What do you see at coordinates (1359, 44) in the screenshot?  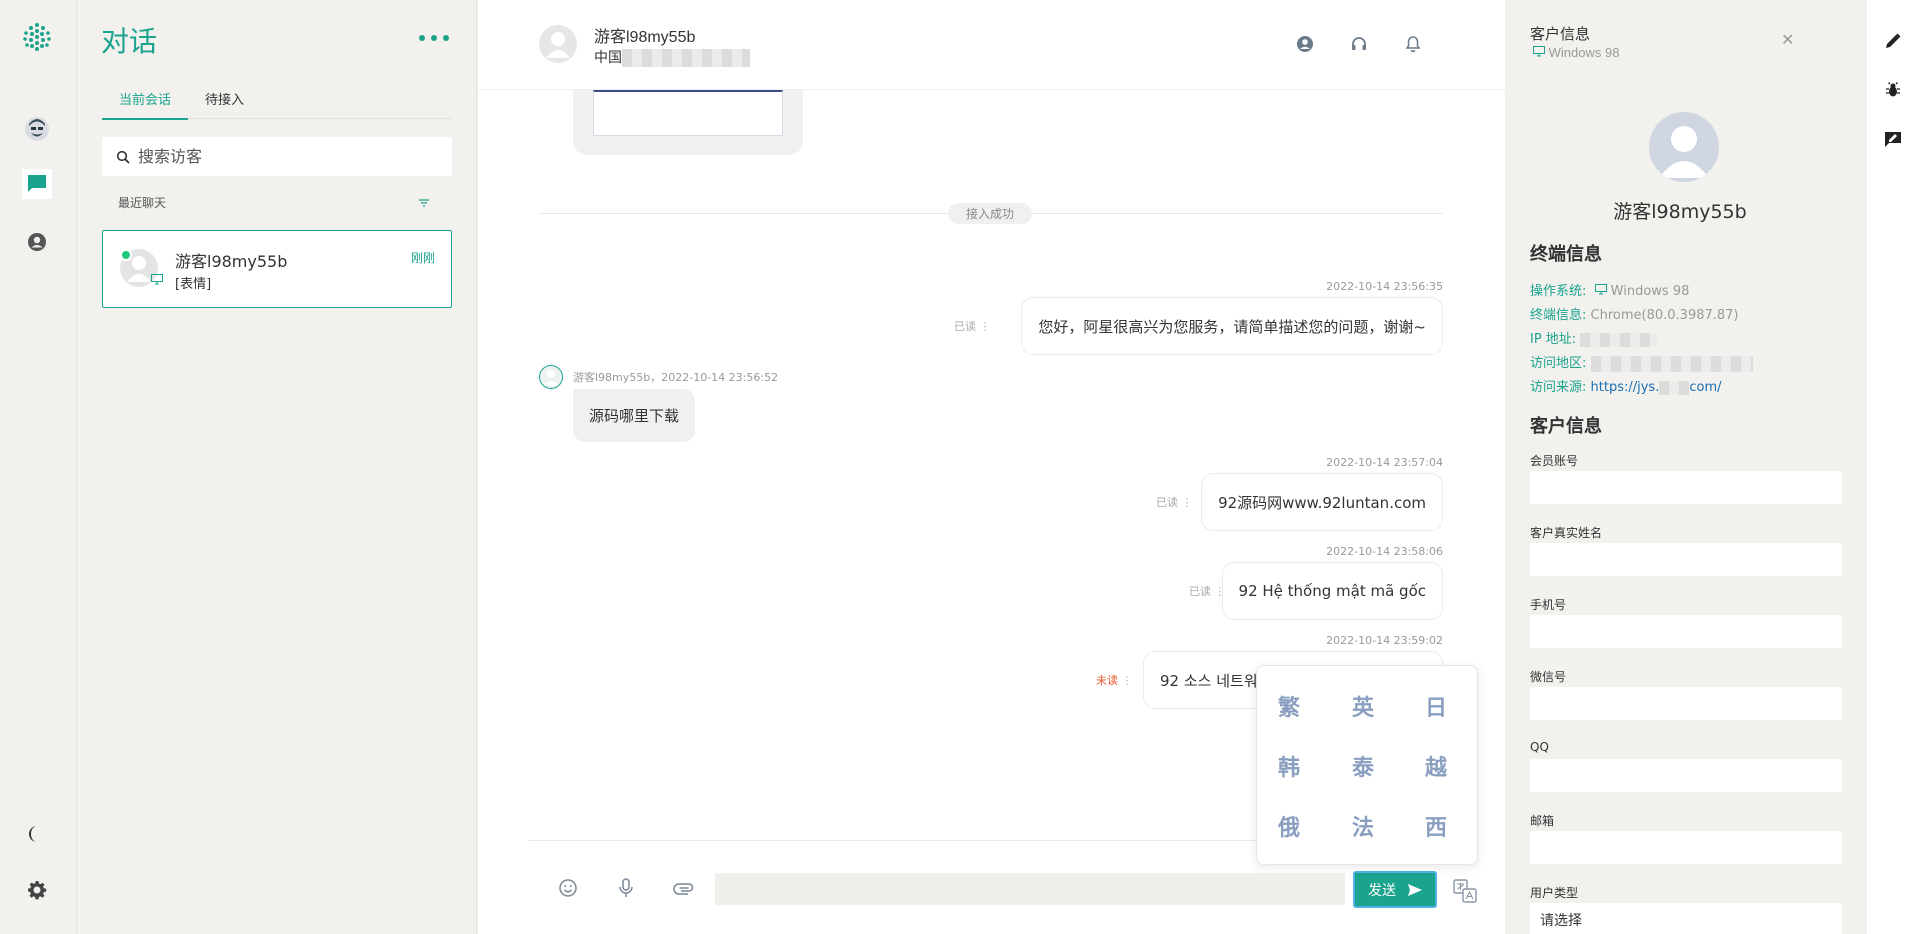 I see `headset-icon` at bounding box center [1359, 44].